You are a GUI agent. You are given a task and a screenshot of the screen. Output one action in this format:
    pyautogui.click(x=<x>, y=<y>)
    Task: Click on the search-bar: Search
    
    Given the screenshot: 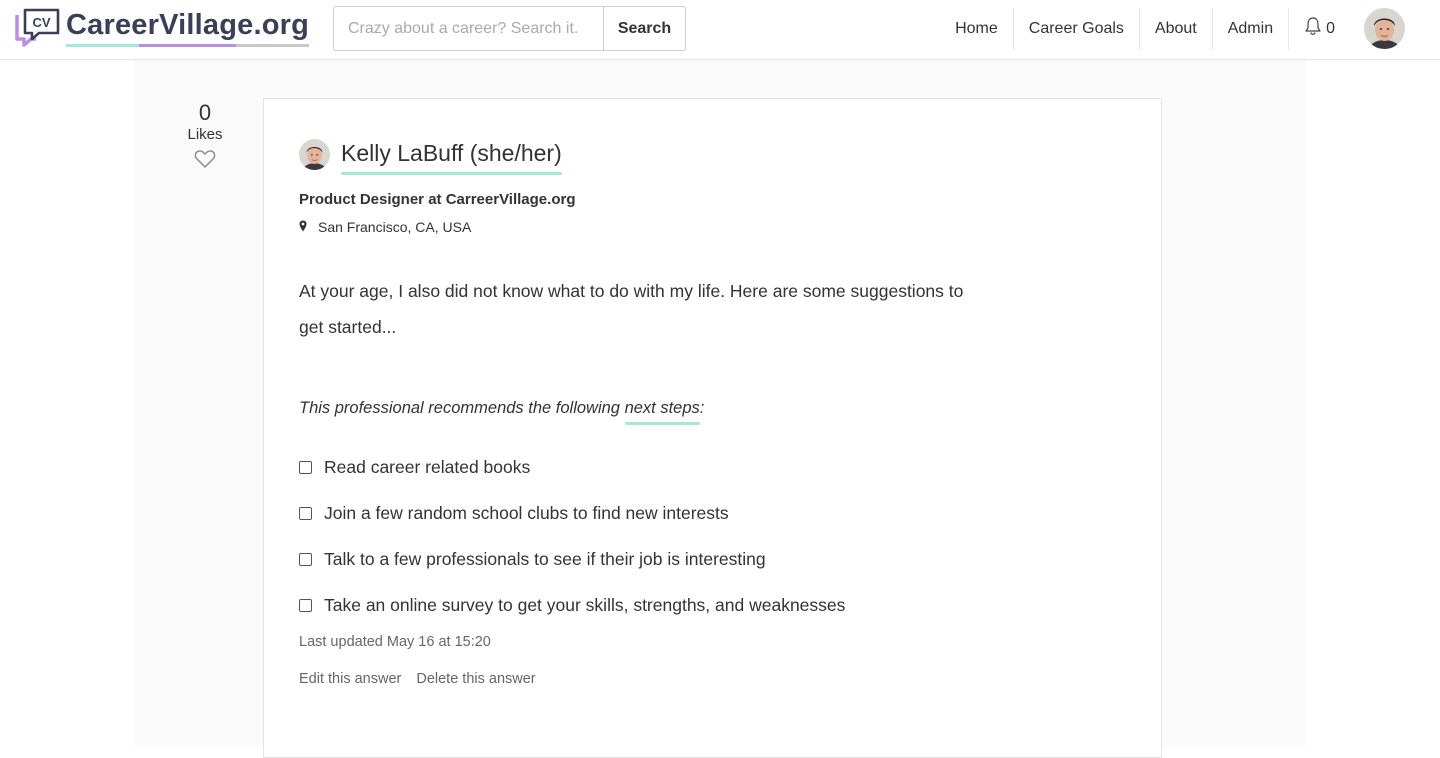 What is the action you would take?
    pyautogui.click(x=509, y=28)
    